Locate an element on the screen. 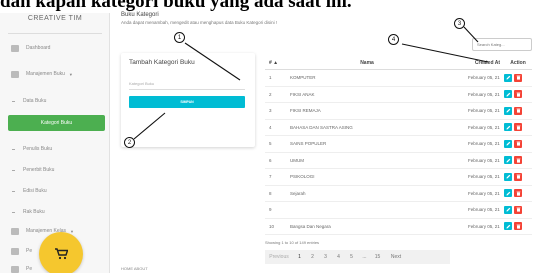 Image resolution: width=540 pixels, height=273 pixels. pagination-page: 15 is located at coordinates (377, 257).